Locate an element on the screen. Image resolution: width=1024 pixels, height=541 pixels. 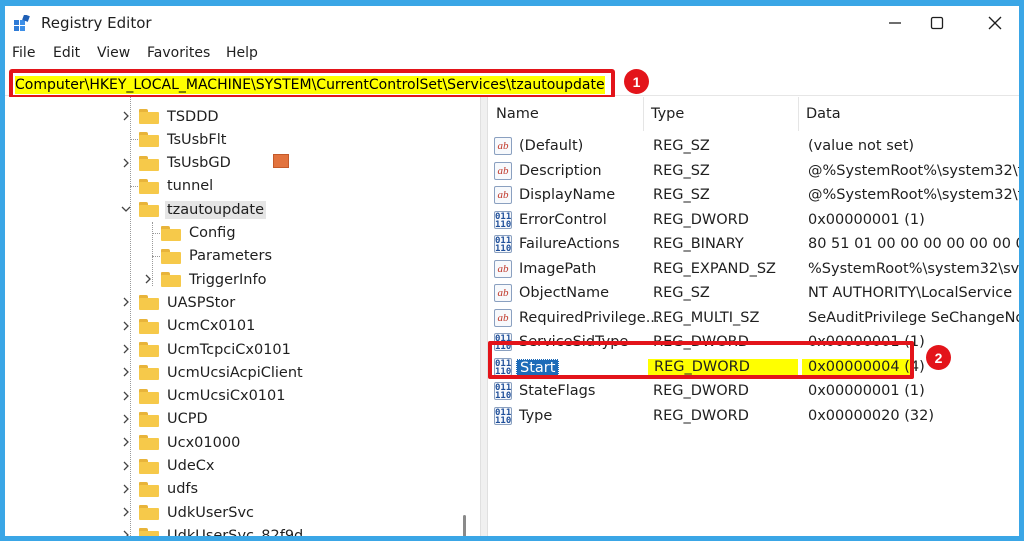
value-data: SeAuditPrivilege SeChangeNotif is located at coordinates (913, 317).